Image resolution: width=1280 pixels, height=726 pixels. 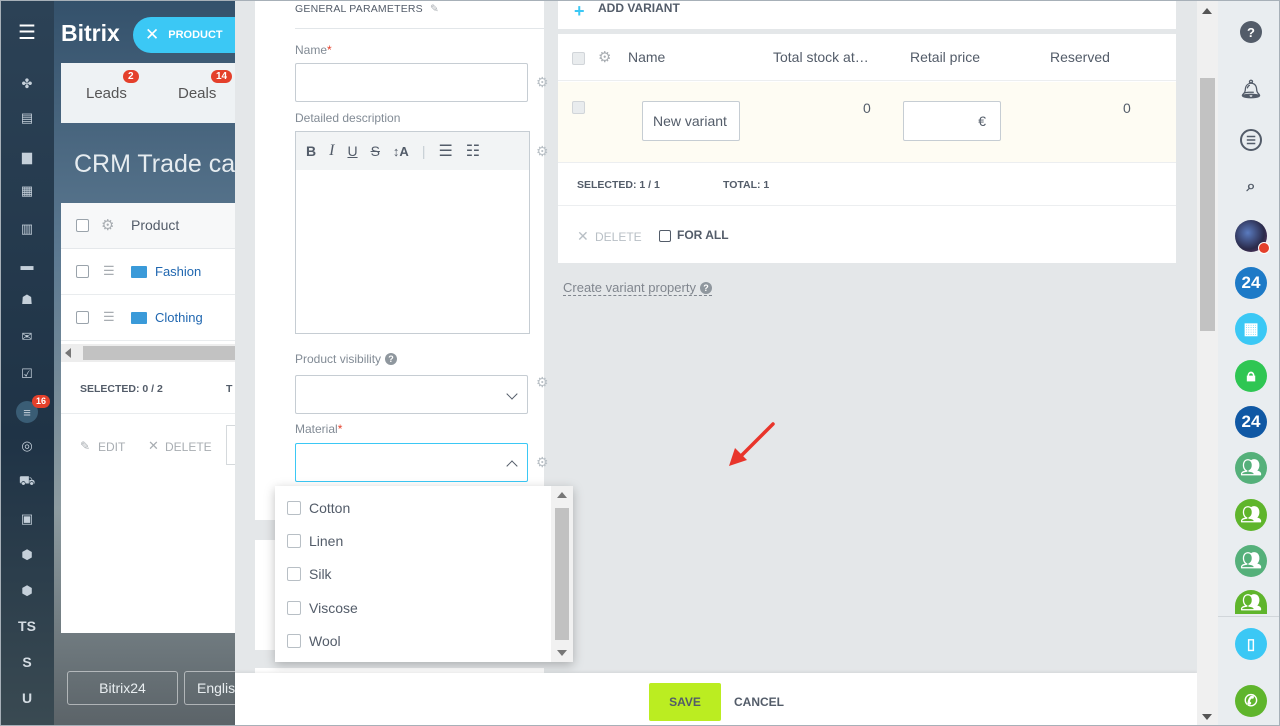 What do you see at coordinates (411, 394) in the screenshot?
I see `visibility-select` at bounding box center [411, 394].